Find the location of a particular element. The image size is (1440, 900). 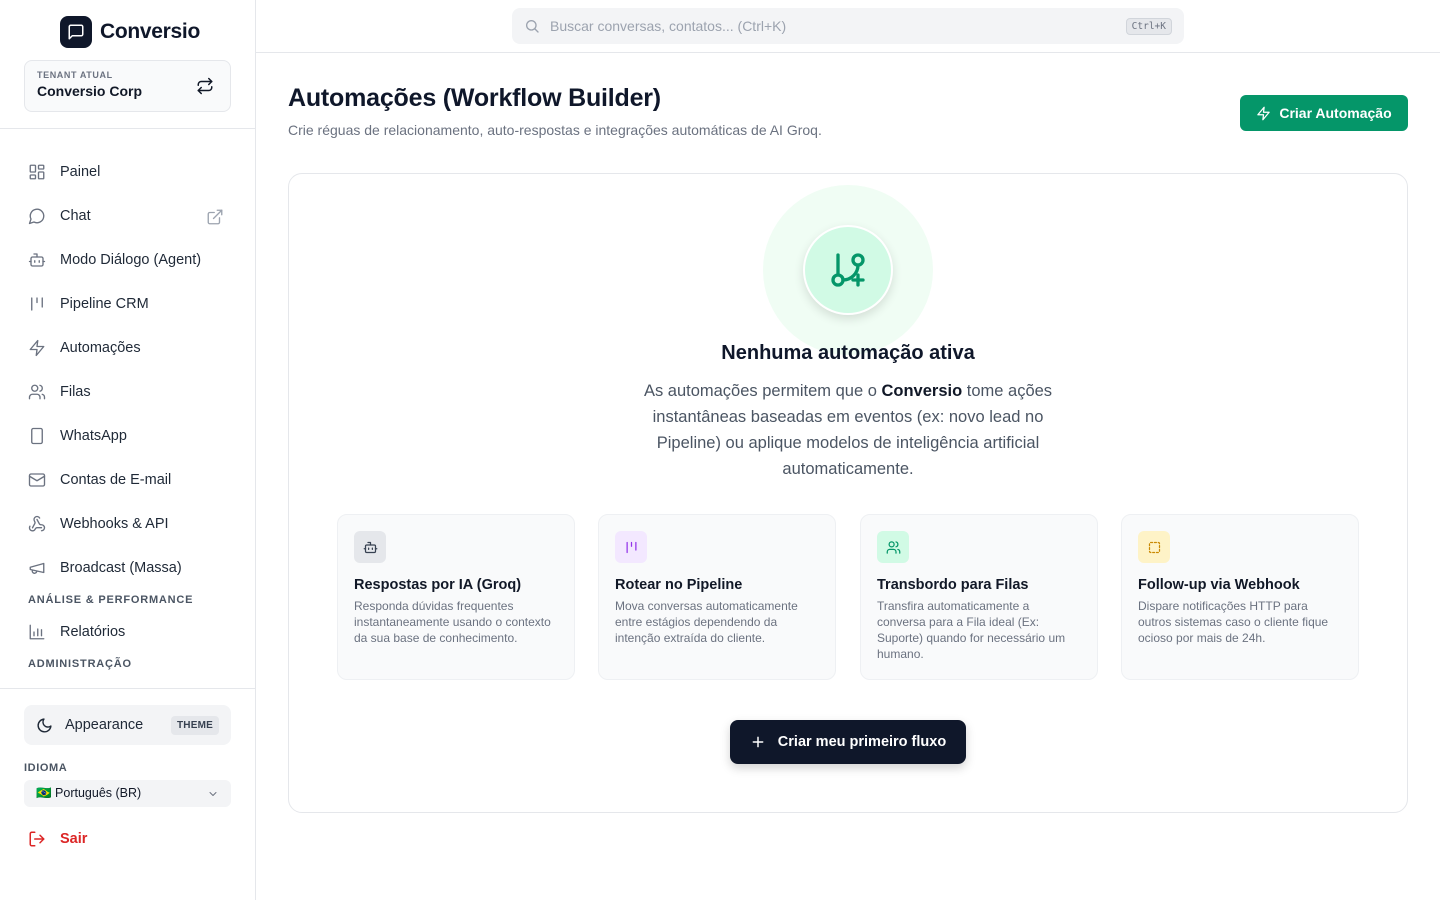

logout-button: Sair is located at coordinates (57, 839).